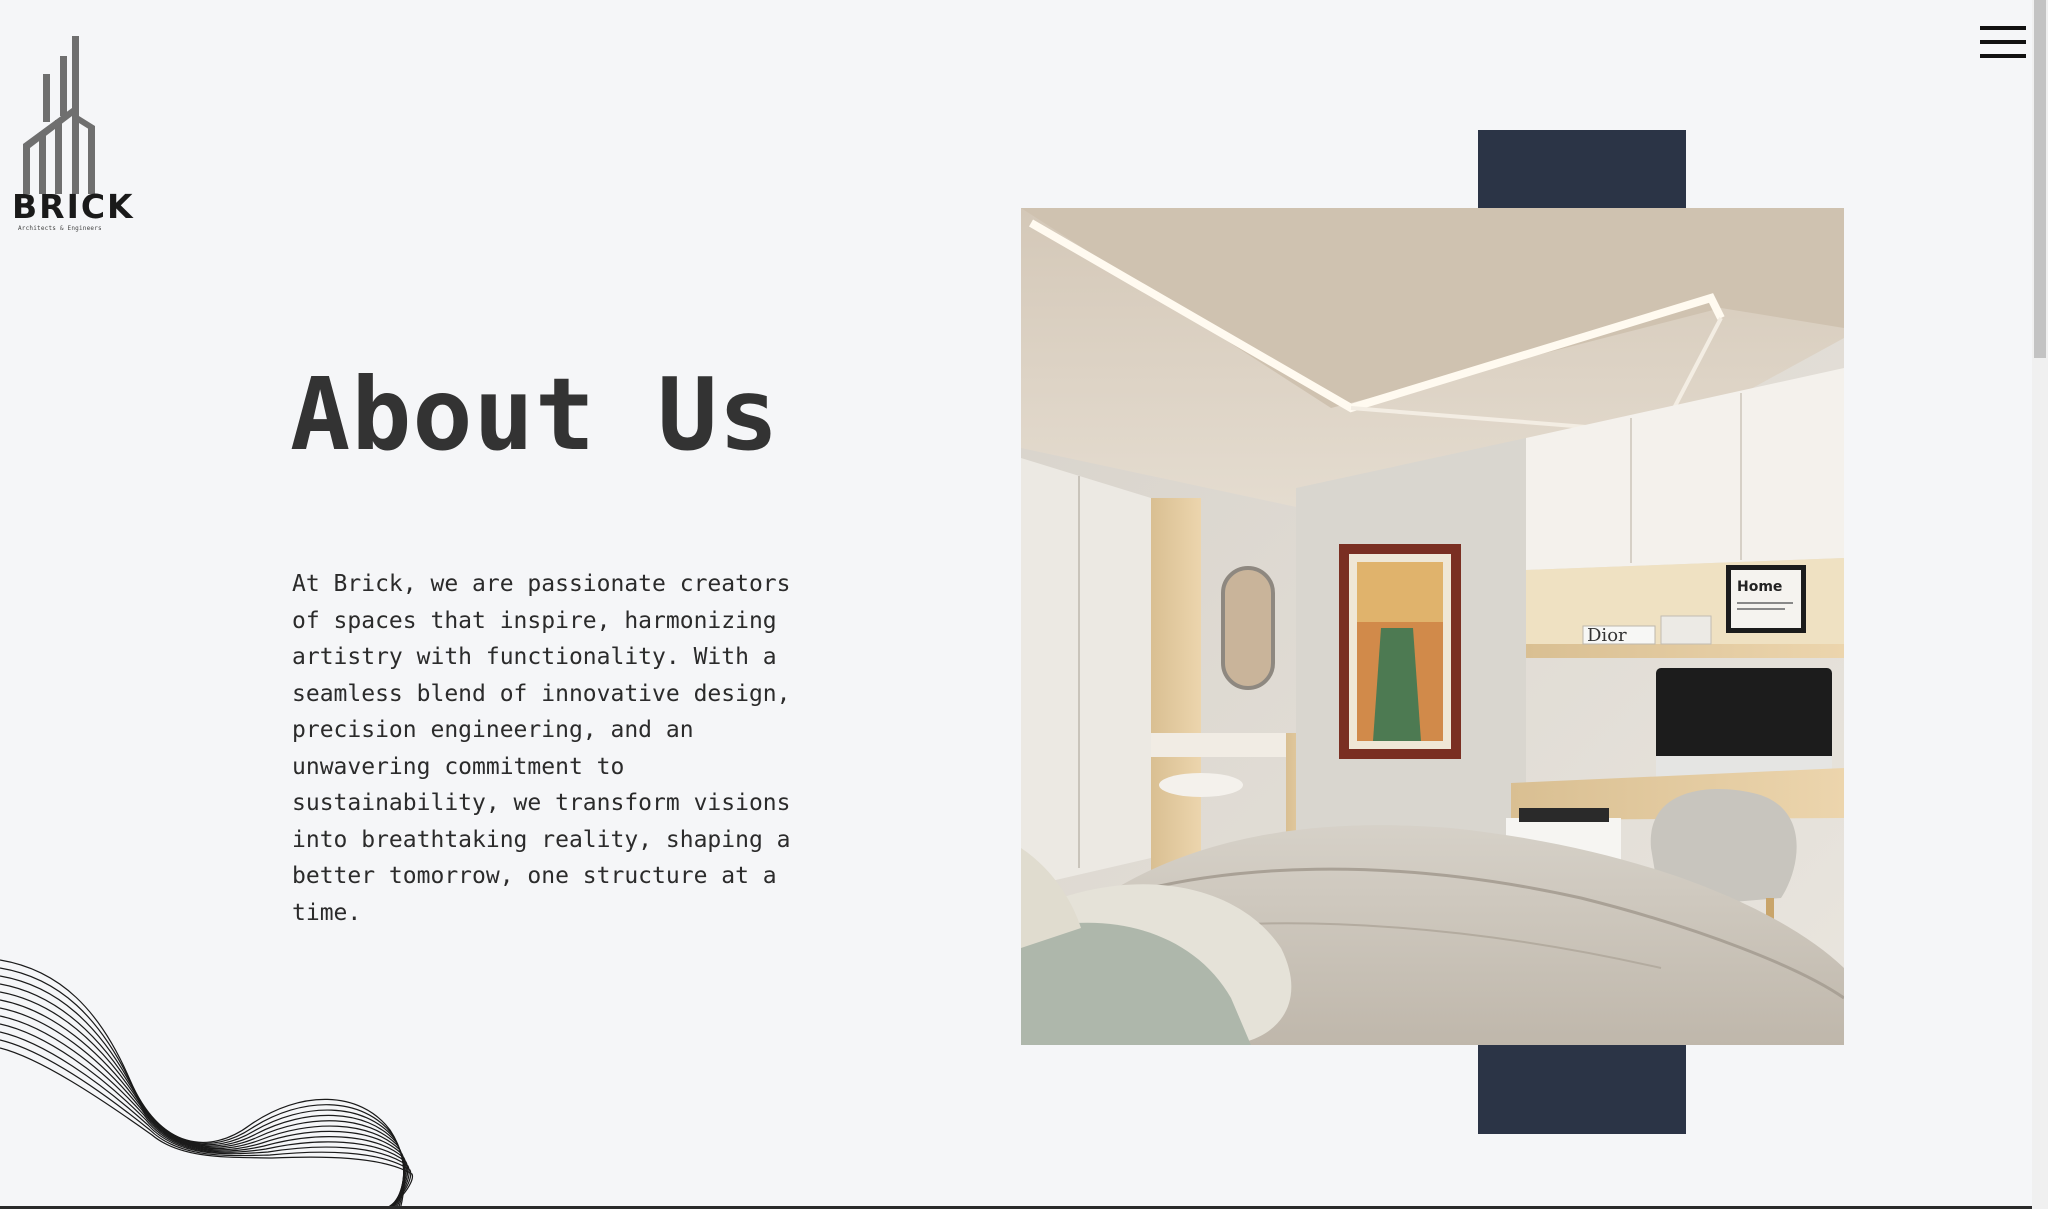 The height and width of the screenshot is (1209, 2048). What do you see at coordinates (535, 414) in the screenshot?
I see `page-title: About Us` at bounding box center [535, 414].